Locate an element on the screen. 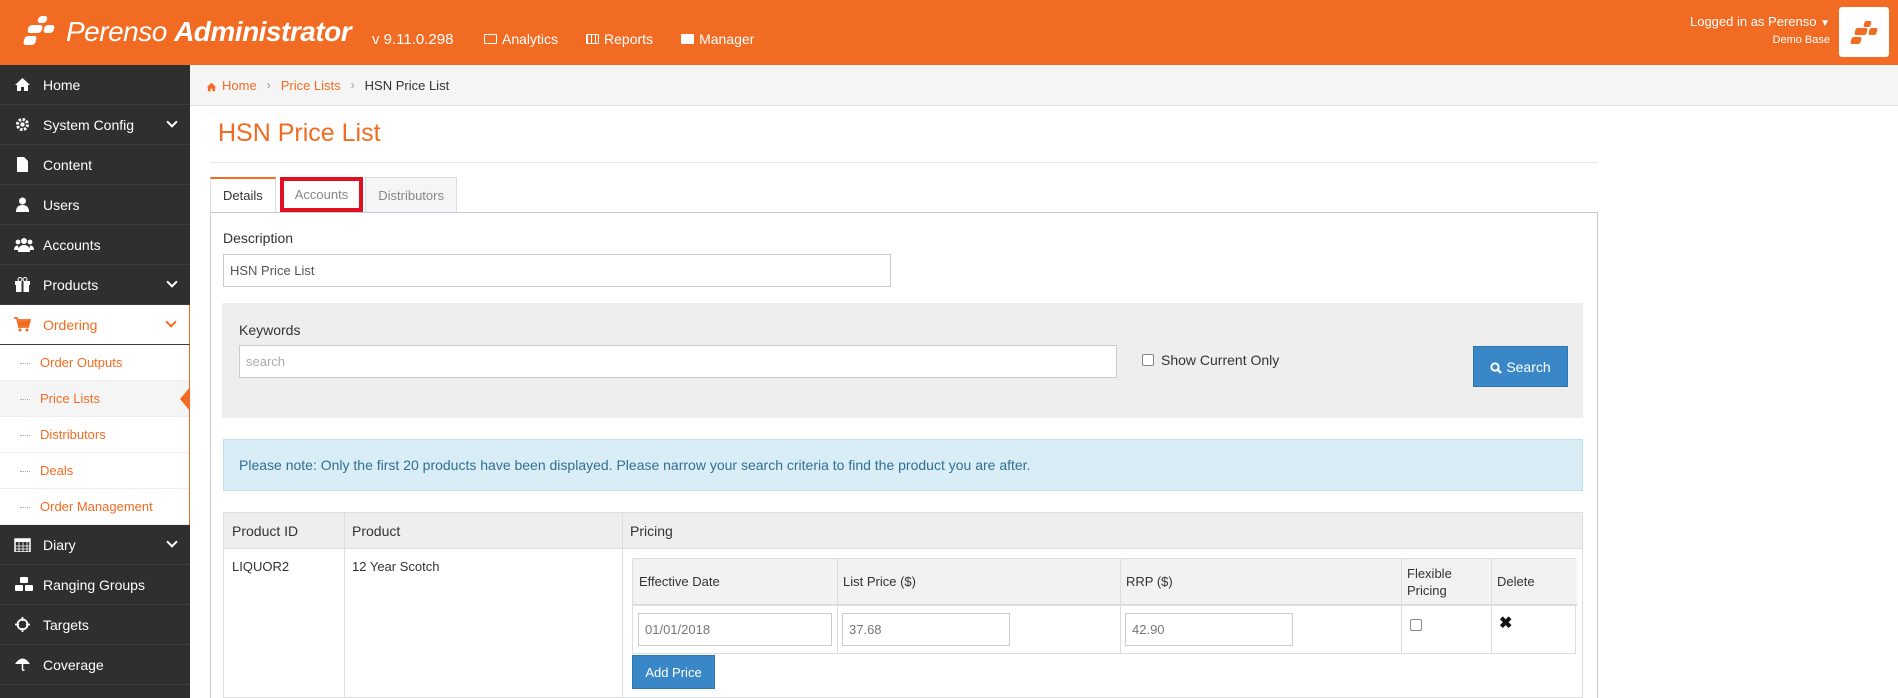  cart-icon is located at coordinates (23, 324).